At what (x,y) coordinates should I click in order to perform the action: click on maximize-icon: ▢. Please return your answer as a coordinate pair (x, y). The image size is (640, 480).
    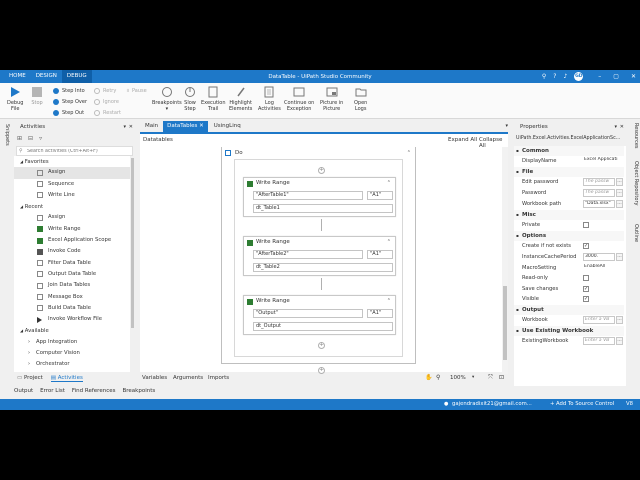
    Looking at the image, I should click on (616, 76).